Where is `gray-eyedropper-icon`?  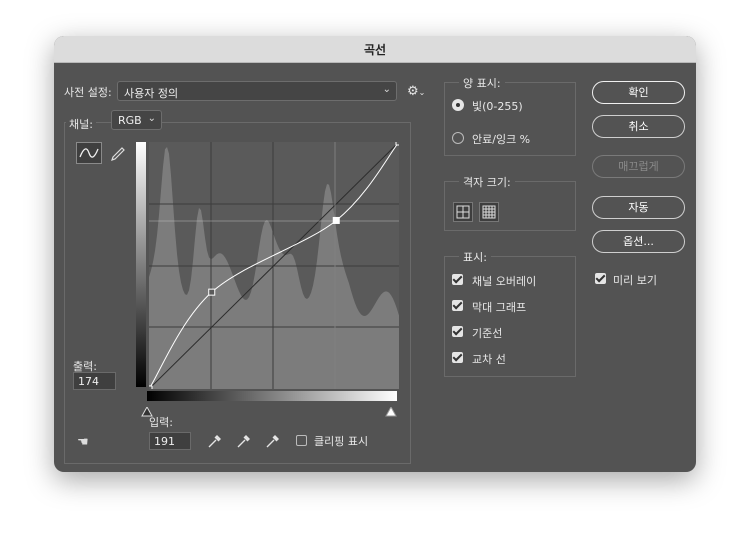 gray-eyedropper-icon is located at coordinates (244, 443).